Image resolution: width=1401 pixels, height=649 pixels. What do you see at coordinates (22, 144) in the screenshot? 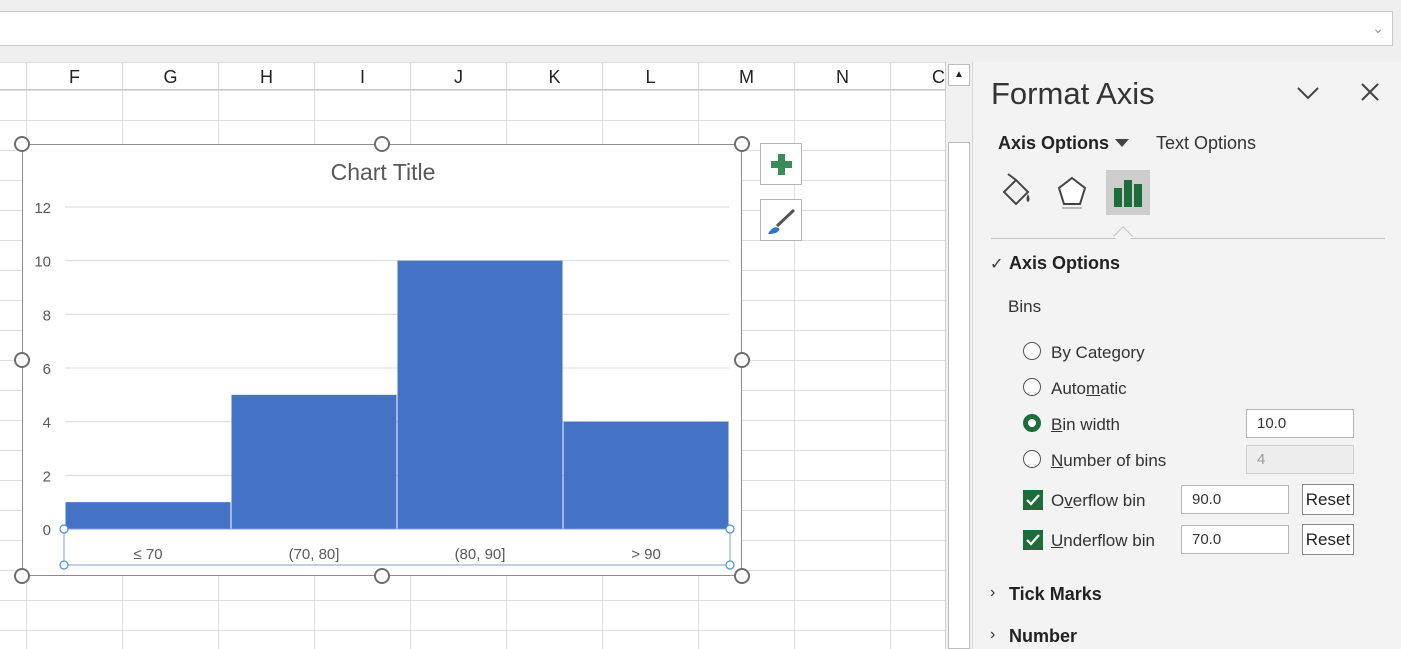
I see `resize-handle-top-left` at bounding box center [22, 144].